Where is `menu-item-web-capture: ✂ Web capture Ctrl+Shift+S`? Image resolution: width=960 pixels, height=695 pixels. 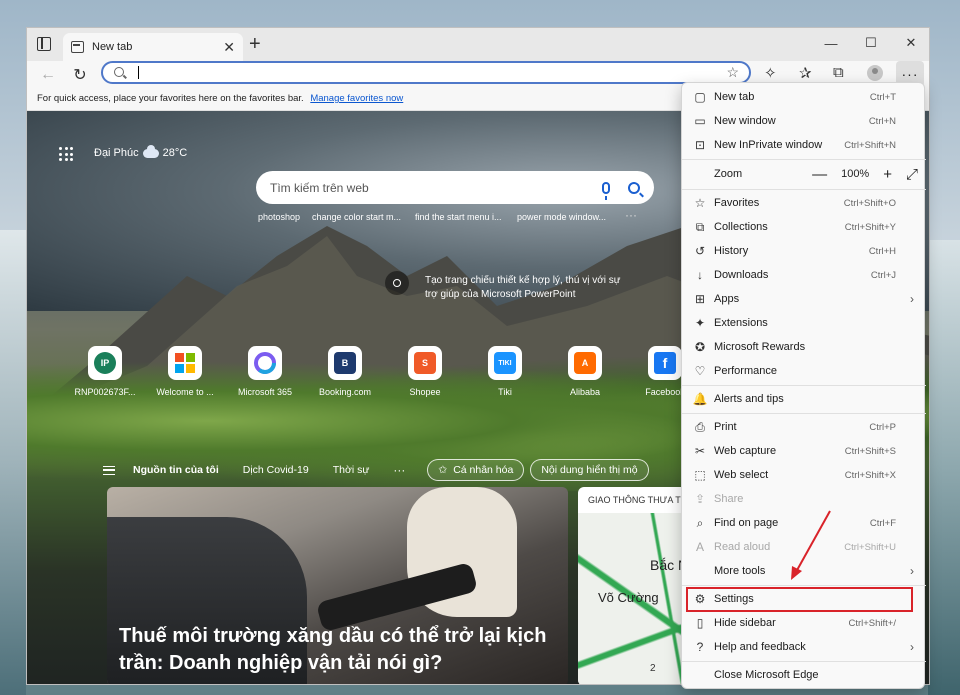 menu-item-web-capture: ✂ Web capture Ctrl+Shift+S is located at coordinates (804, 451).